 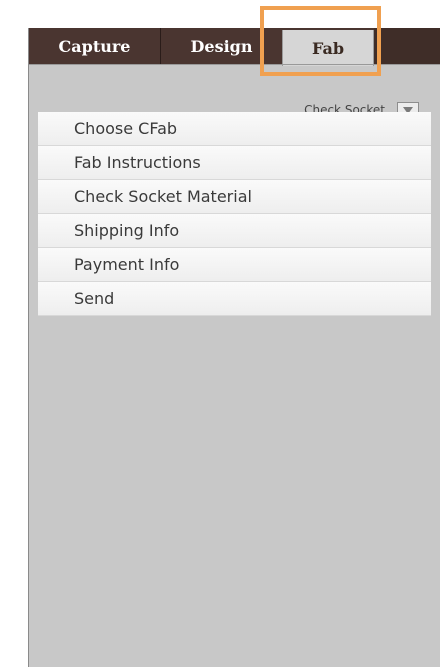 What do you see at coordinates (407, 46) in the screenshot?
I see `tab-bar-filler` at bounding box center [407, 46].